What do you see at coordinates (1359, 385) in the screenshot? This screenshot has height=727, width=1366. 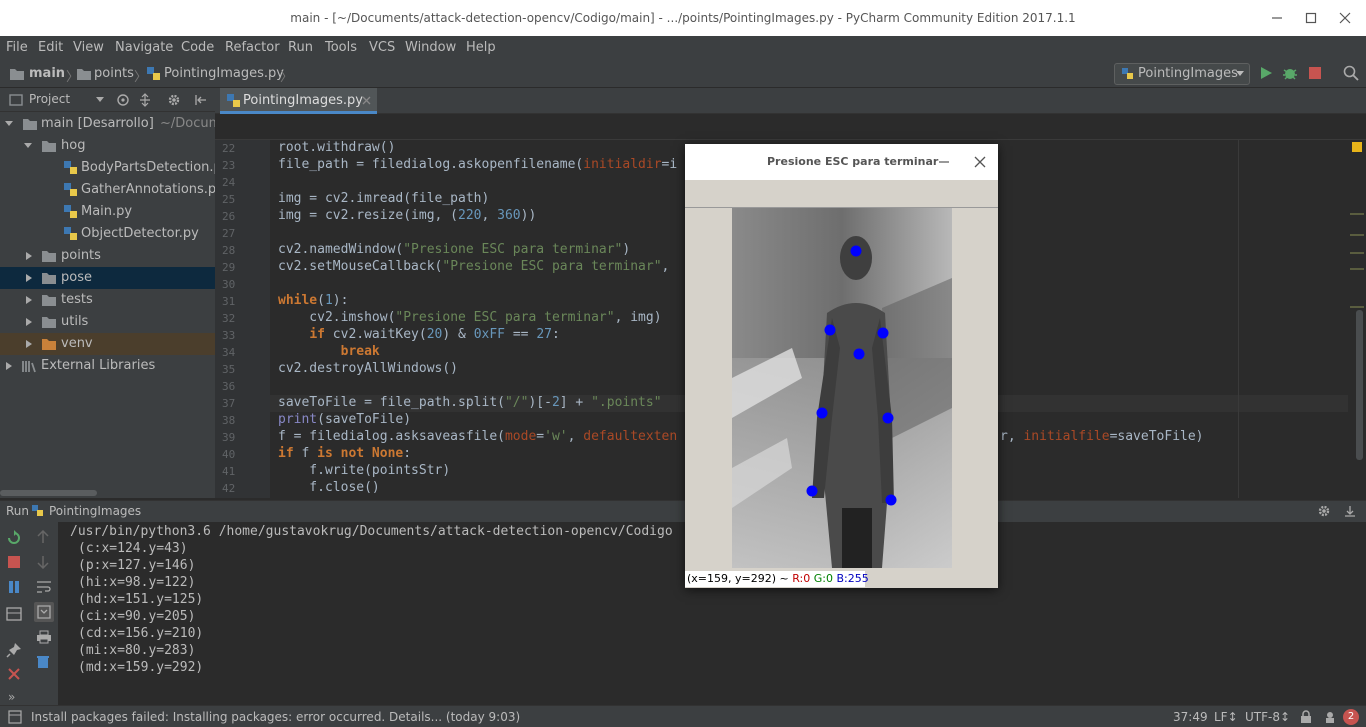 I see `editor-scrollbar-thumb` at bounding box center [1359, 385].